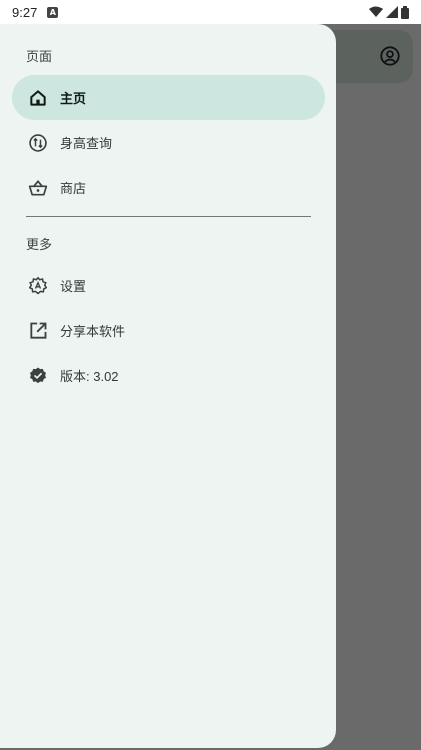 The width and height of the screenshot is (421, 750). What do you see at coordinates (390, 58) in the screenshot?
I see `account-circle-icon` at bounding box center [390, 58].